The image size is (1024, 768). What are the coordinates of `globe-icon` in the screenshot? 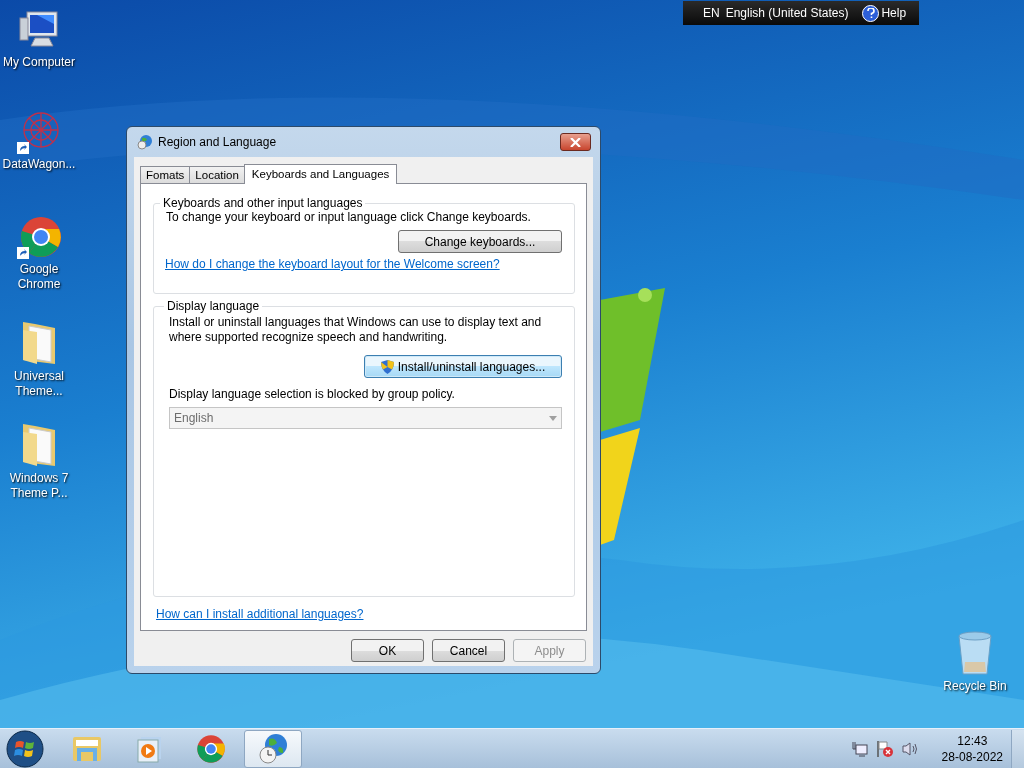 It's located at (145, 142).